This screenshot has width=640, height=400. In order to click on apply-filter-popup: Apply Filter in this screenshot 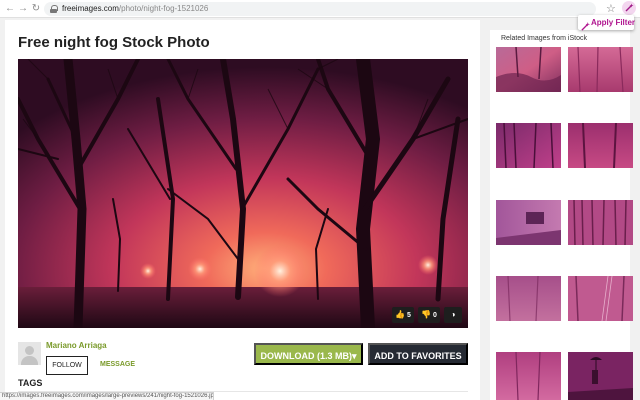, I will do `click(606, 22)`.